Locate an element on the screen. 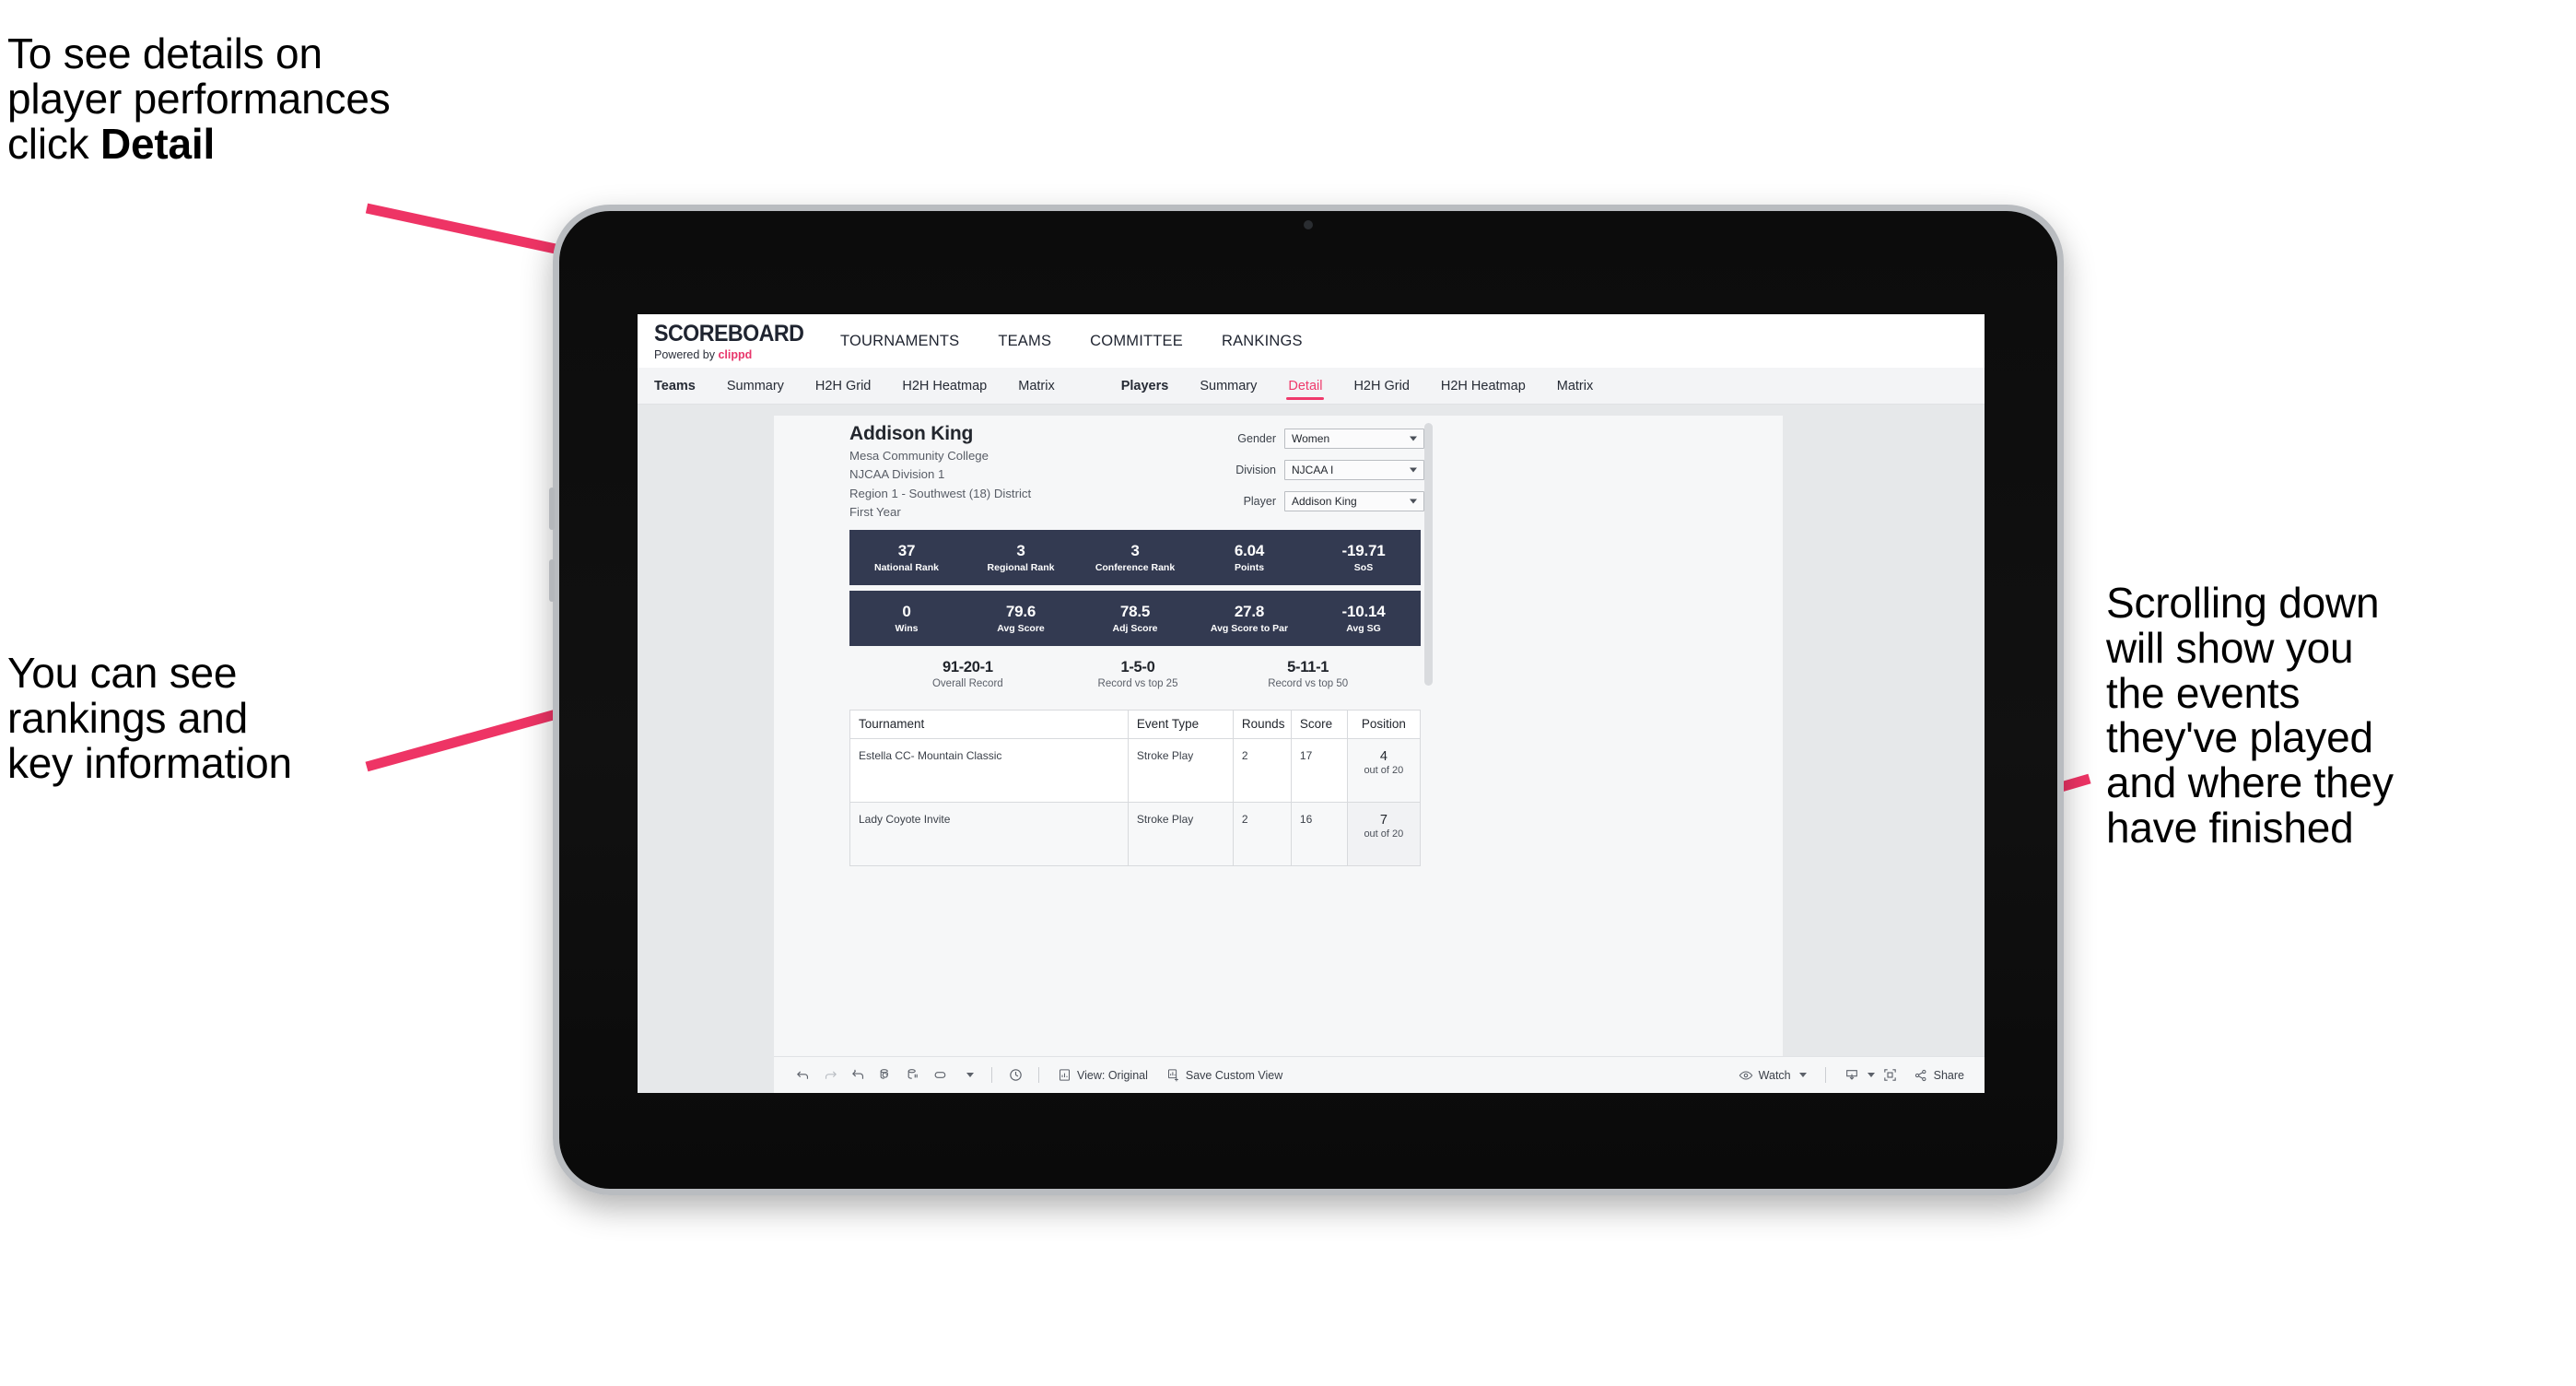 The width and height of the screenshot is (2576, 1386). share-button: Share is located at coordinates (1938, 1075).